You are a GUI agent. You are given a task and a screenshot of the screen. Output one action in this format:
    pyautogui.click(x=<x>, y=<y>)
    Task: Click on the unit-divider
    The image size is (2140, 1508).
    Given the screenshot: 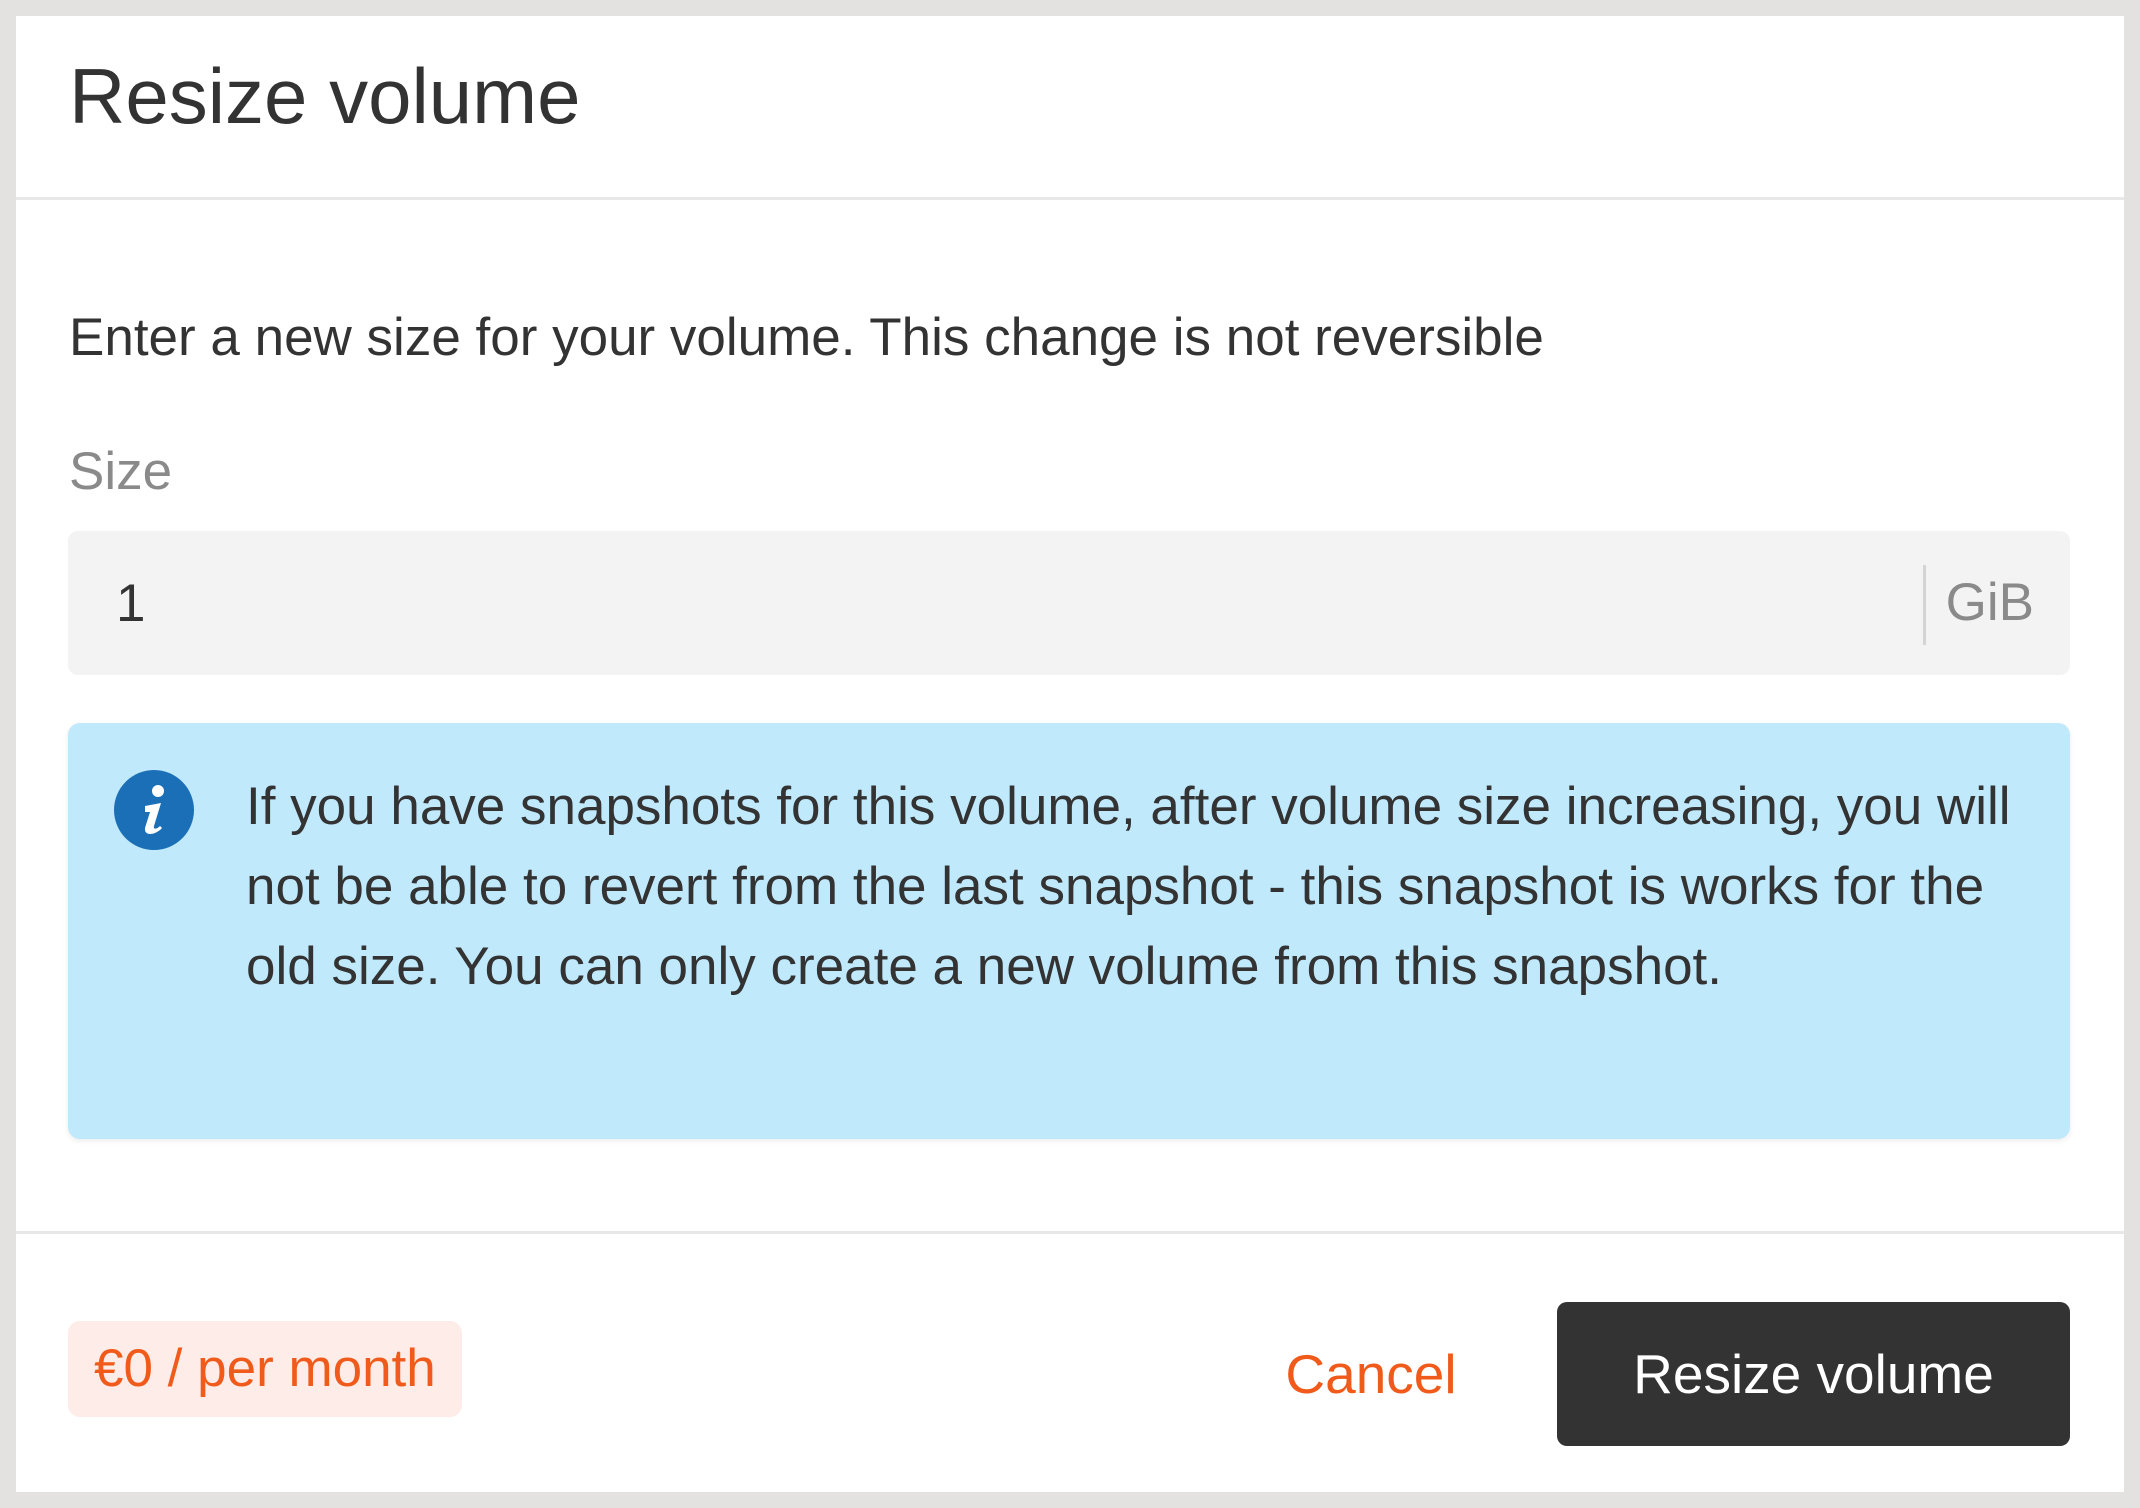 What is the action you would take?
    pyautogui.click(x=1924, y=605)
    